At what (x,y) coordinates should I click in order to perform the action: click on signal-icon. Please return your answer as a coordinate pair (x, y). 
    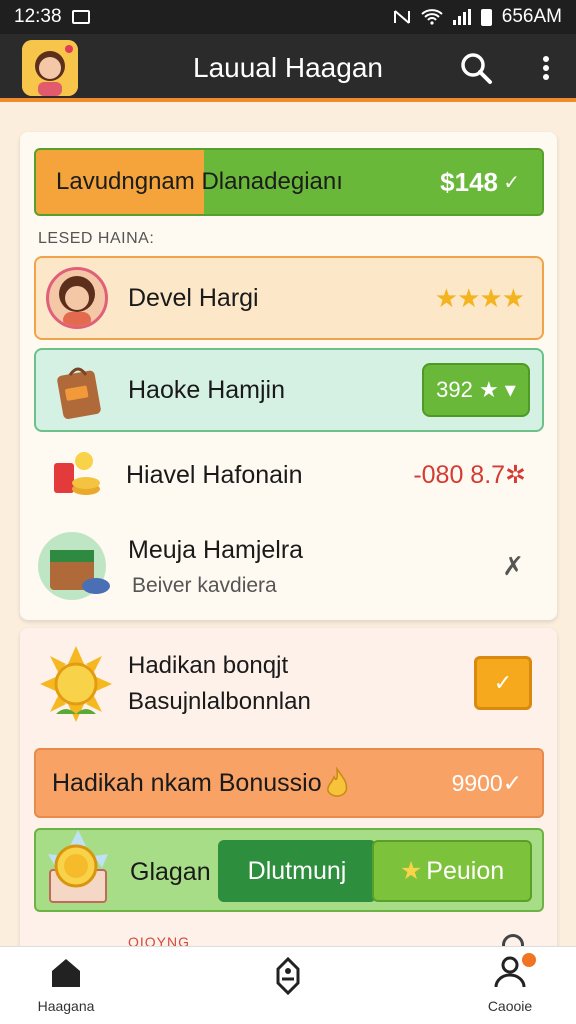
    Looking at the image, I should click on (461, 17).